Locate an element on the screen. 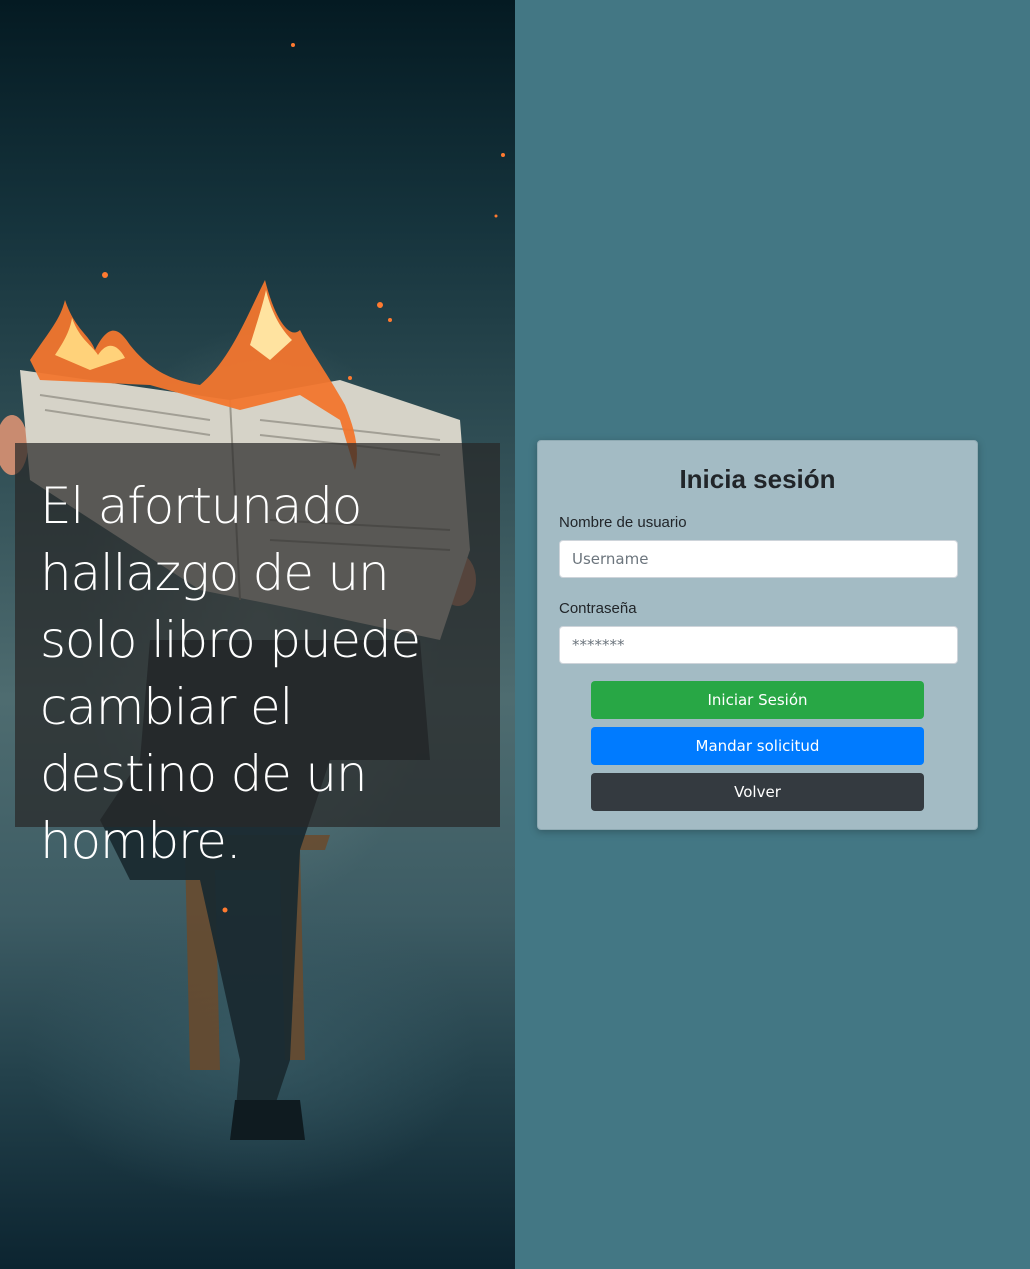  button-group: Iniciar Sesión Mandar solicitud Volver is located at coordinates (757, 750).